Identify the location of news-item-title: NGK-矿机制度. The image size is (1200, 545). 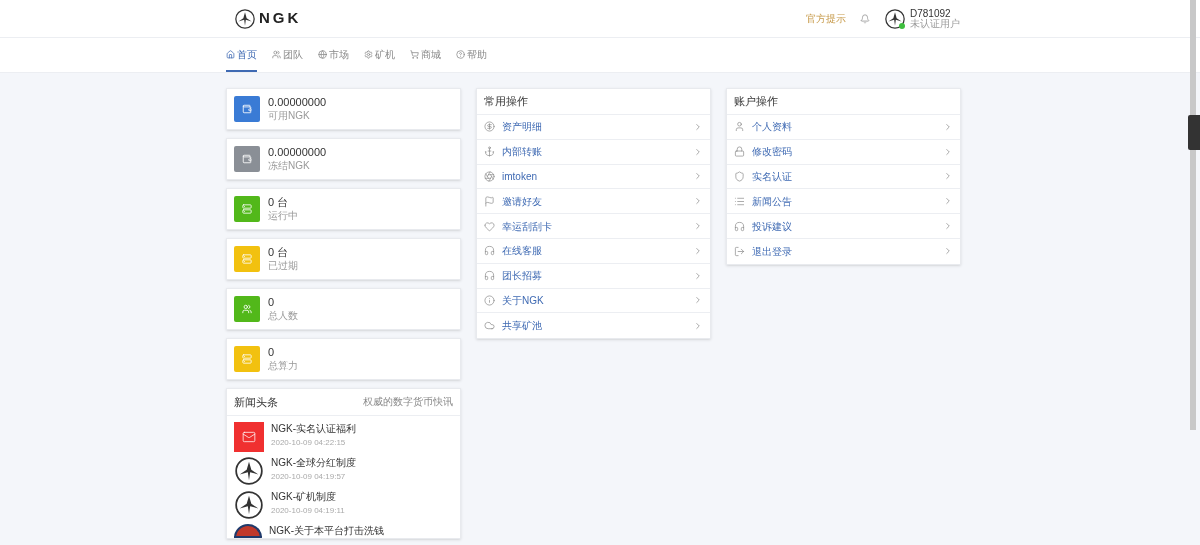
(304, 497).